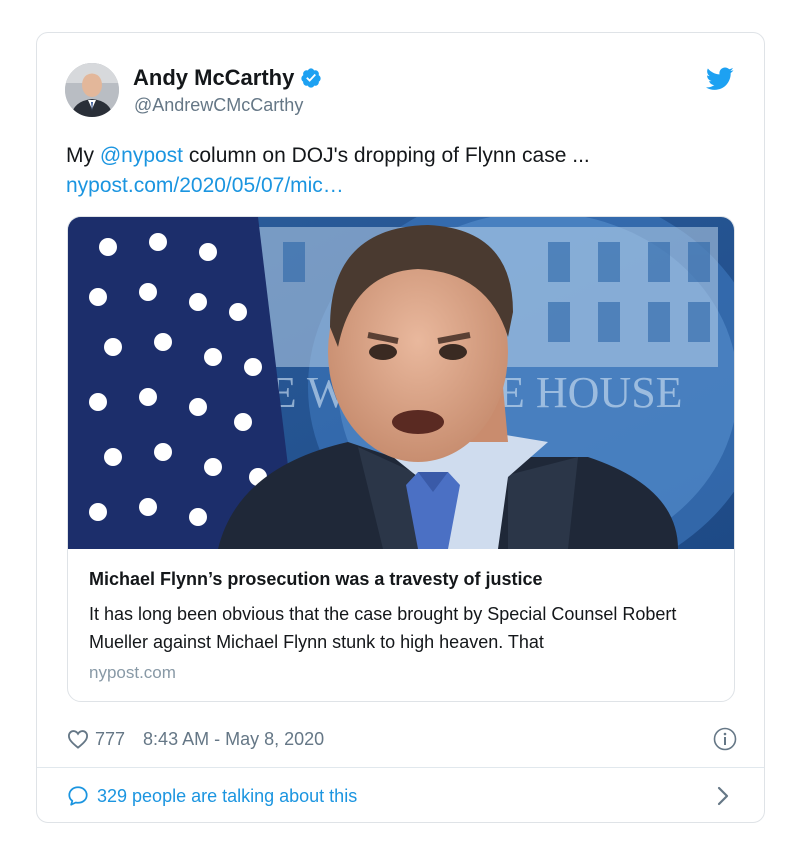 The image size is (800, 858). I want to click on talking-count-text: 329 people are talking about this, so click(227, 795).